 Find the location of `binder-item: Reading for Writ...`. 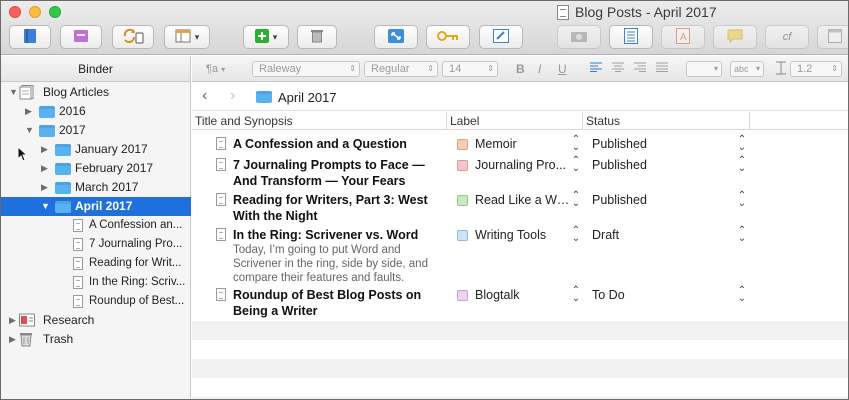

binder-item: Reading for Writ... is located at coordinates (96, 263).